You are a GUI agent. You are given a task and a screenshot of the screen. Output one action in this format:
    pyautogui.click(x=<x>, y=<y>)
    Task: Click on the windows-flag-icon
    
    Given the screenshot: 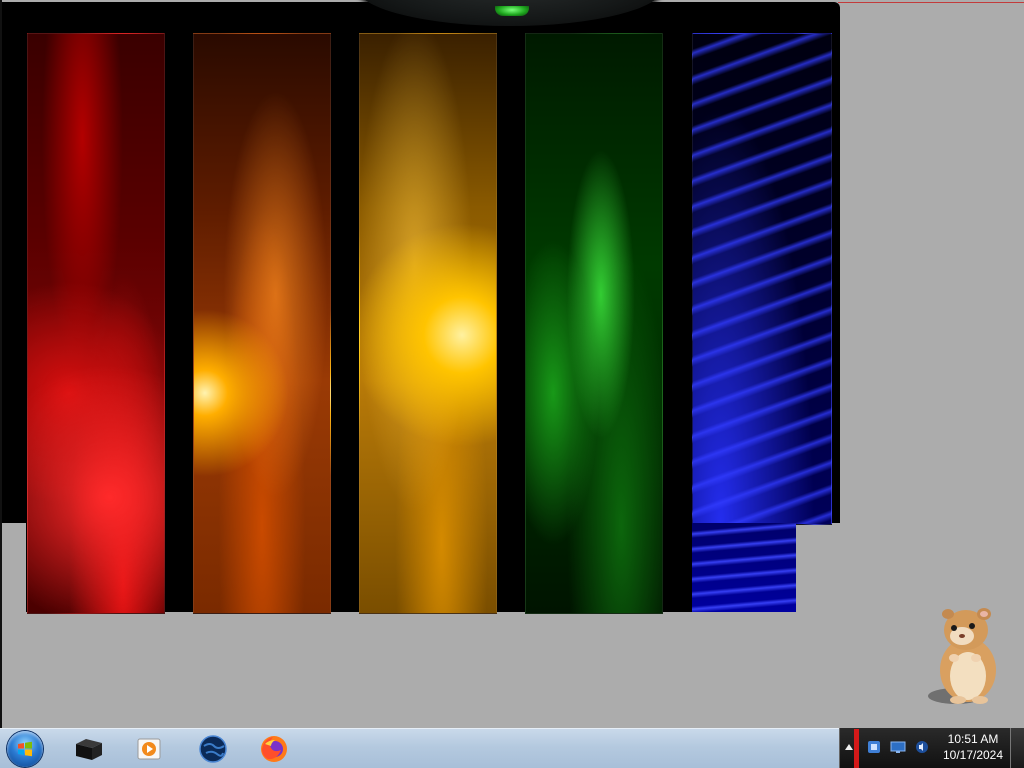 What is the action you would take?
    pyautogui.click(x=25, y=749)
    